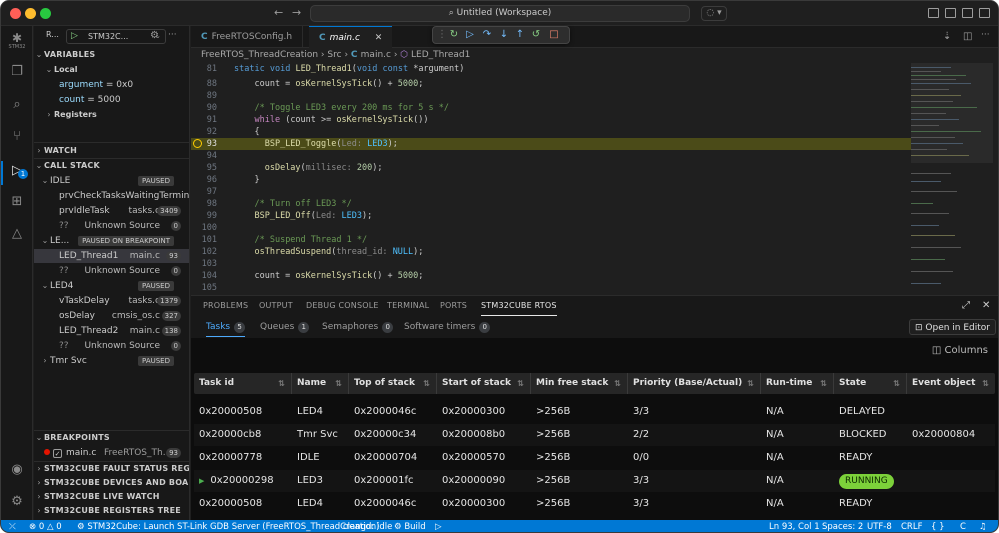 The width and height of the screenshot is (999, 533). What do you see at coordinates (111, 331) in the screenshot?
I see `stack-frame: LED_Thread2 main.c 138` at bounding box center [111, 331].